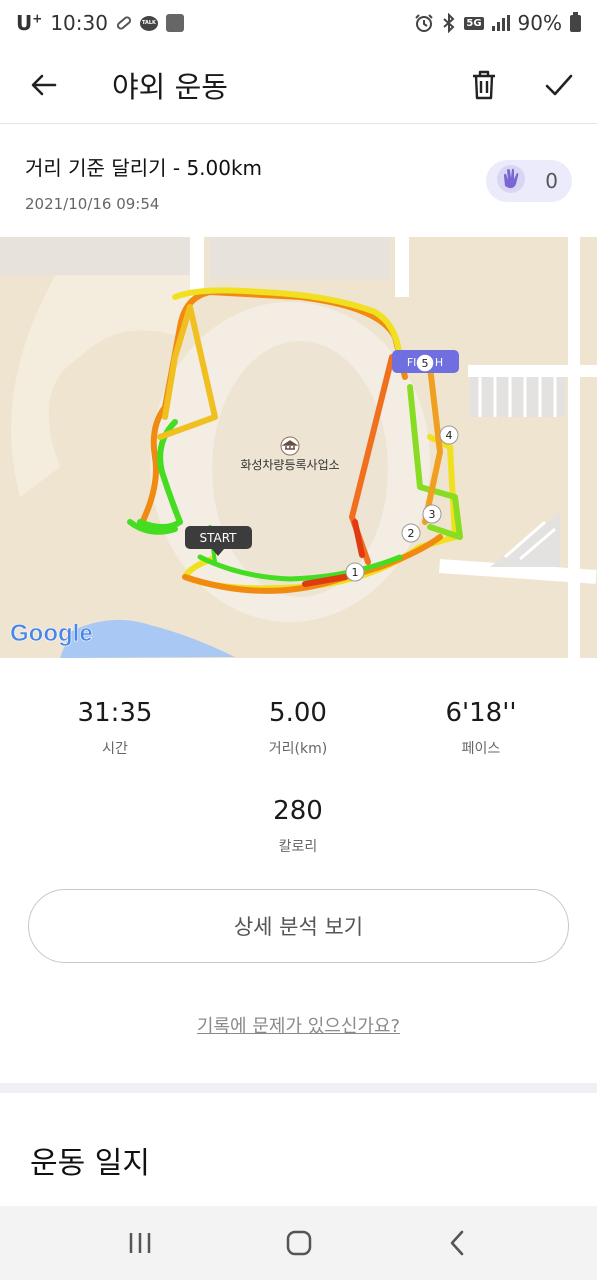 This screenshot has height=1280, width=597. I want to click on stat-time: 31:35 시간, so click(115, 728).